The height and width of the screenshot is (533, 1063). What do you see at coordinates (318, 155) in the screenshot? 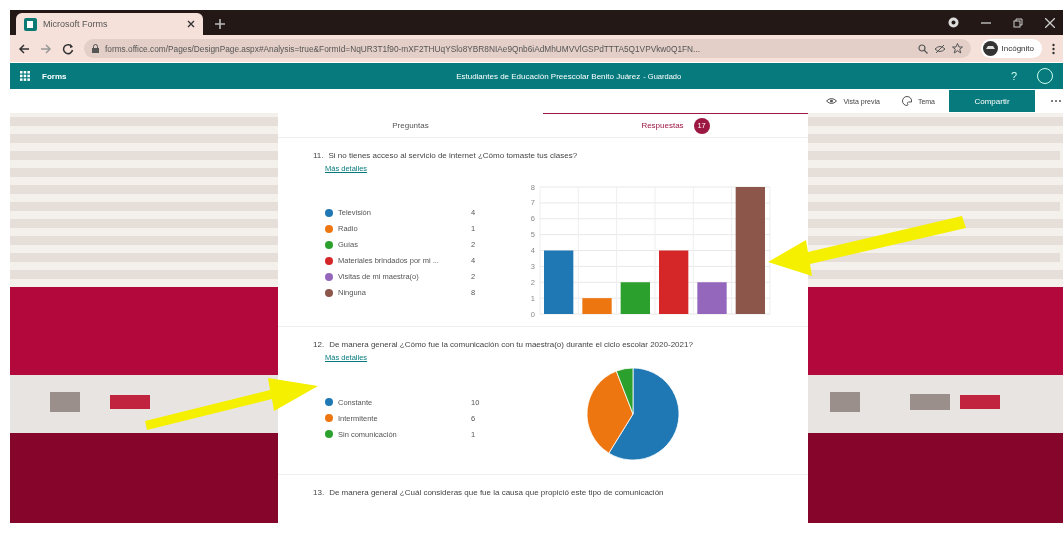
I see `question-number: 11.` at bounding box center [318, 155].